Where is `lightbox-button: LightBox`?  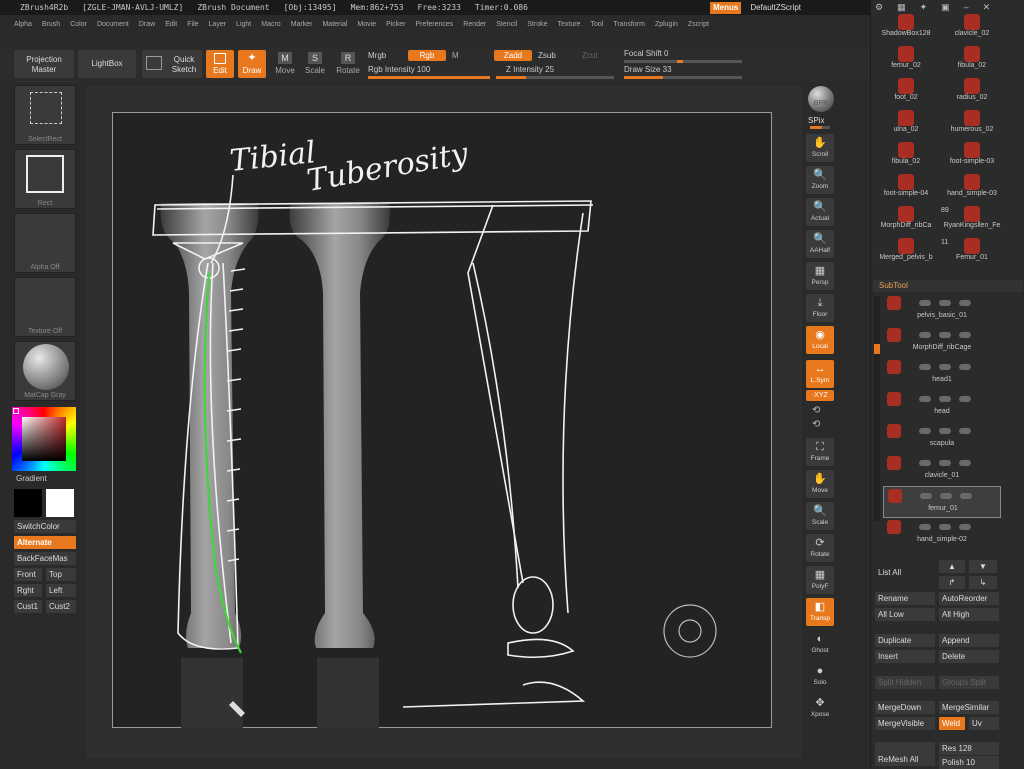 lightbox-button: LightBox is located at coordinates (107, 64).